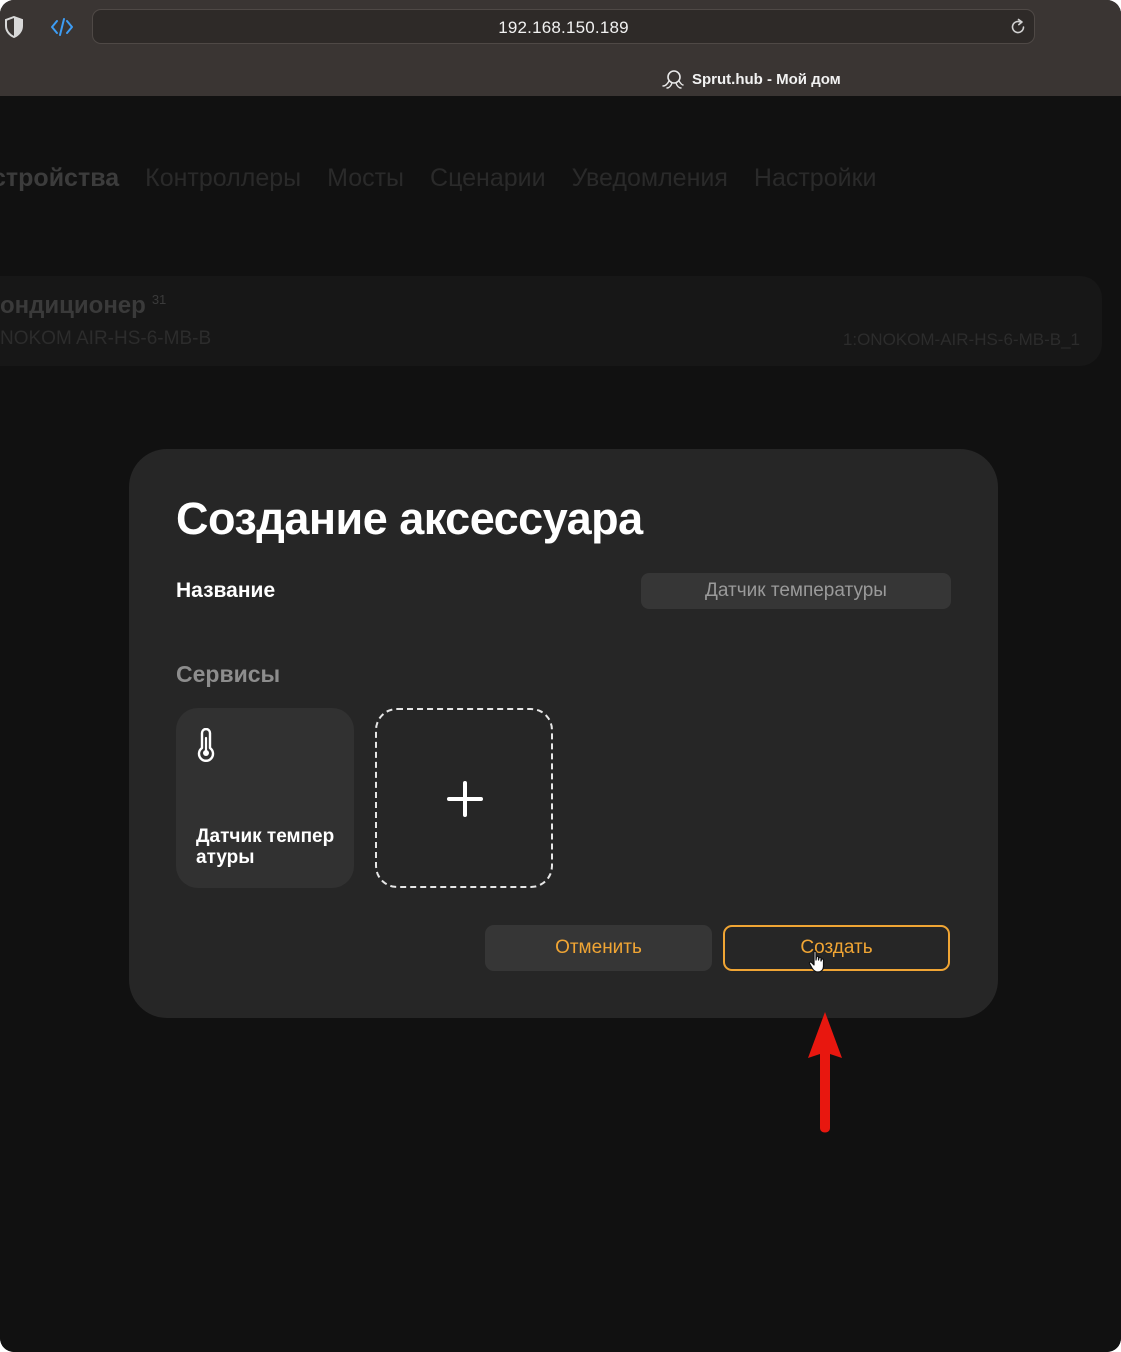 Image resolution: width=1121 pixels, height=1352 pixels. Describe the element at coordinates (796, 591) in the screenshot. I see `name-input` at that location.